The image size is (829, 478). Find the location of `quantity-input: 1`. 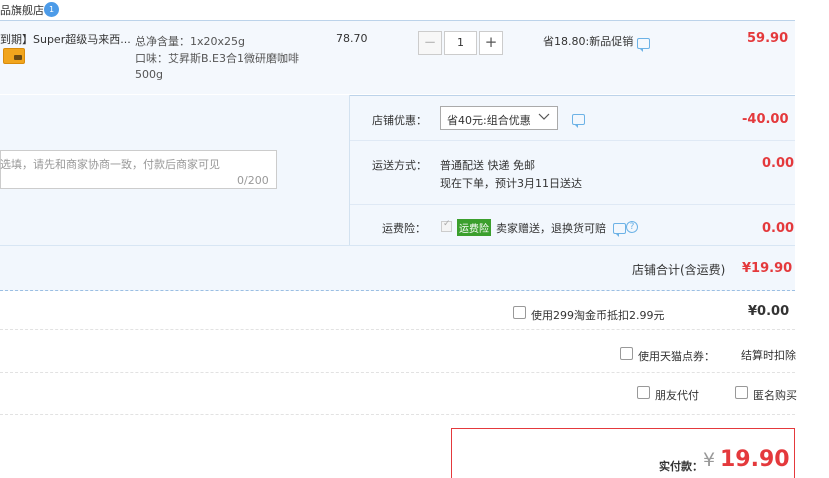

quantity-input: 1 is located at coordinates (460, 43).